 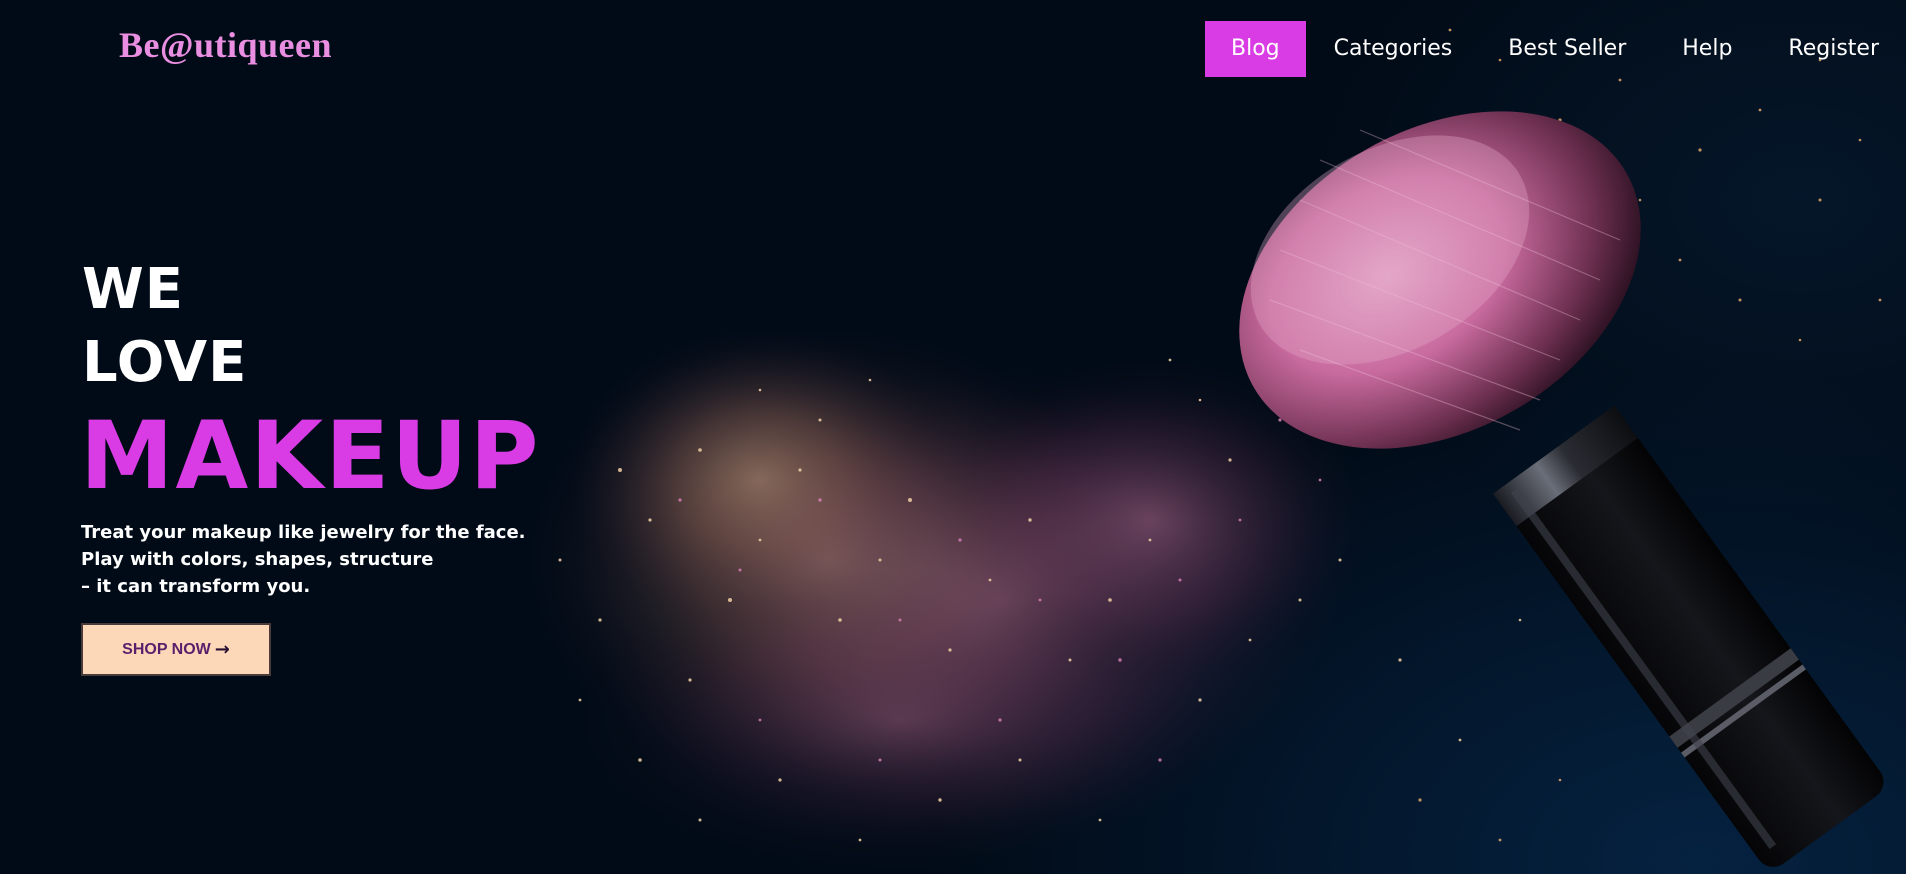 What do you see at coordinates (196, 586) in the screenshot?
I see `tagline-line-3: – it can transform you.` at bounding box center [196, 586].